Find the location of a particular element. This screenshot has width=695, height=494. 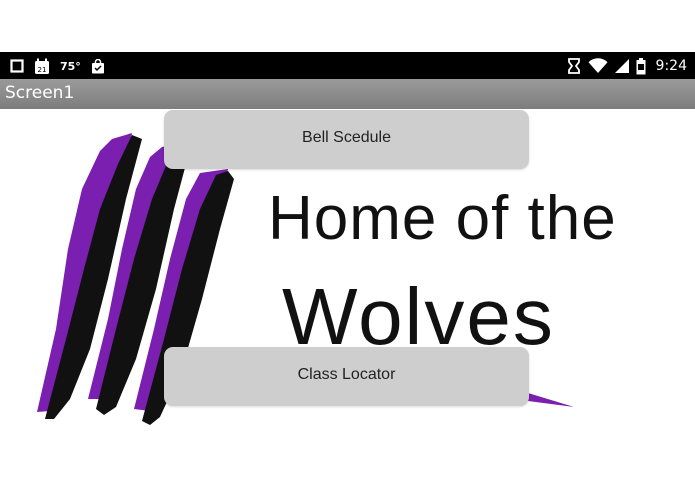

clock: 9:24 is located at coordinates (671, 66).